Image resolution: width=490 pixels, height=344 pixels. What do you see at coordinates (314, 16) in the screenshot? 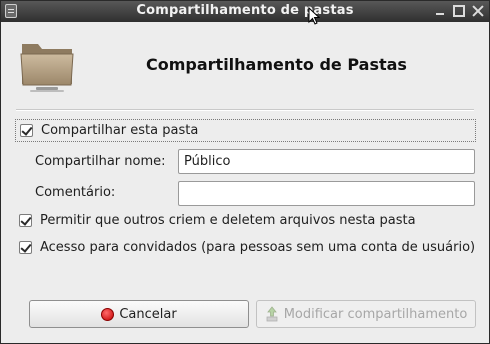
I see `mouse-cursor-icon` at bounding box center [314, 16].